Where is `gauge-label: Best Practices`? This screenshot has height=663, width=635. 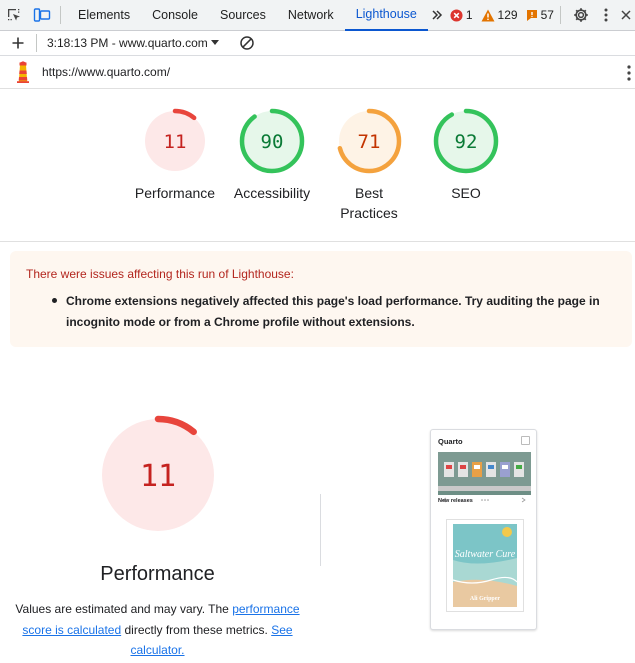
gauge-label: Best Practices is located at coordinates (369, 203).